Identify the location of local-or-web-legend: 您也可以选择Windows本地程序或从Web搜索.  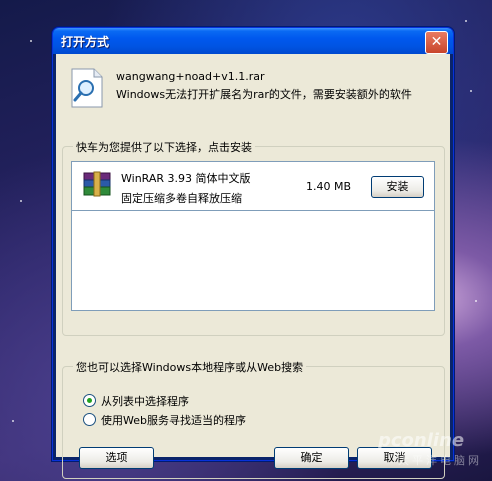
(190, 367).